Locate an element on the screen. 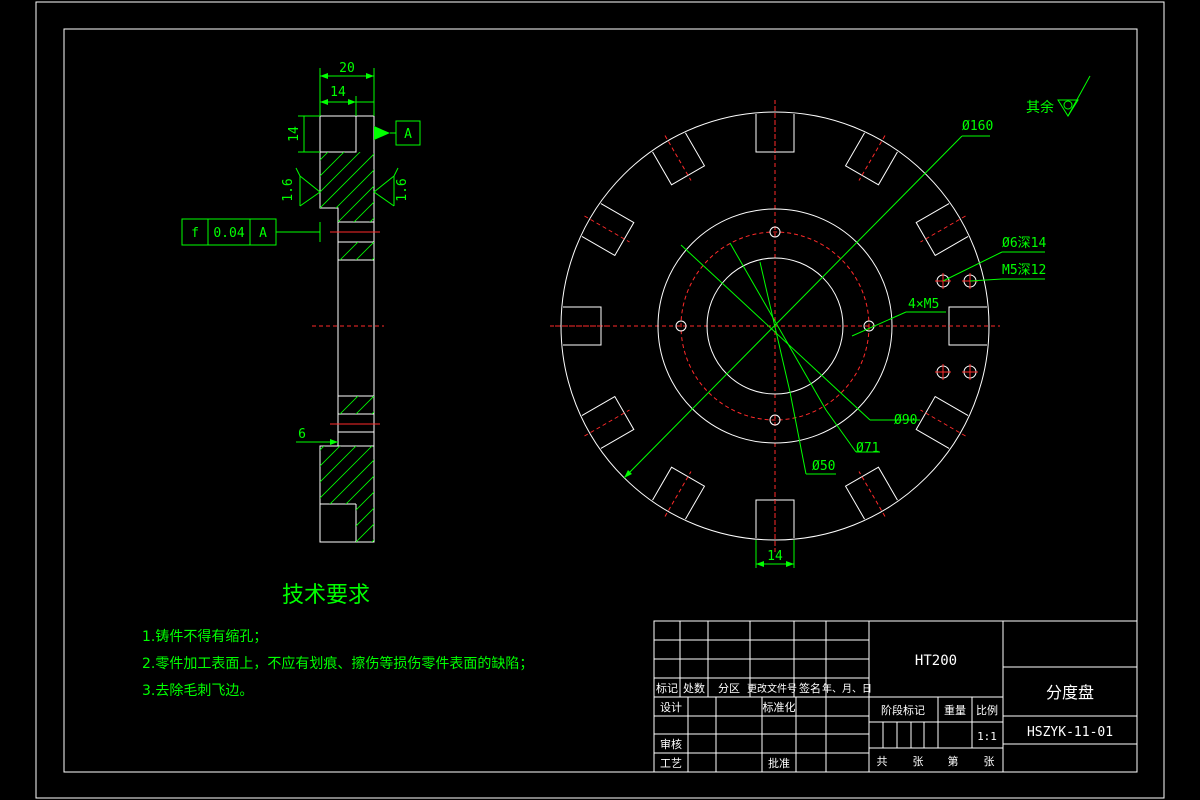  tb-design: 设计 is located at coordinates (671, 707).